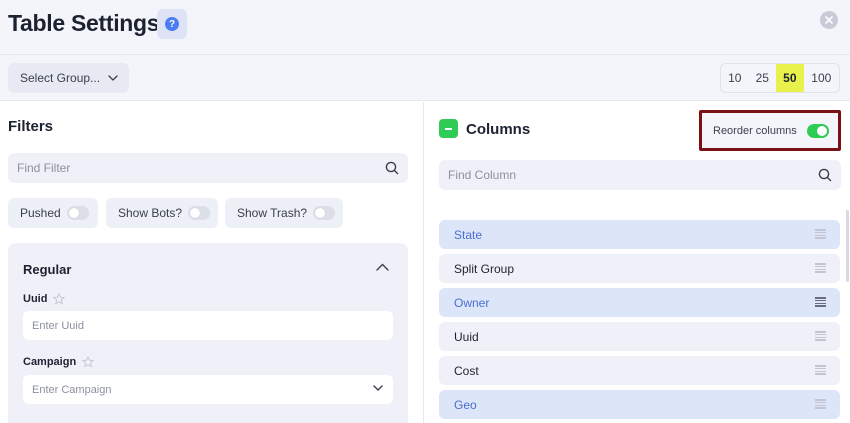 The height and width of the screenshot is (423, 850). Describe the element at coordinates (35, 299) in the screenshot. I see `uuid-label-text: Uuid` at that location.